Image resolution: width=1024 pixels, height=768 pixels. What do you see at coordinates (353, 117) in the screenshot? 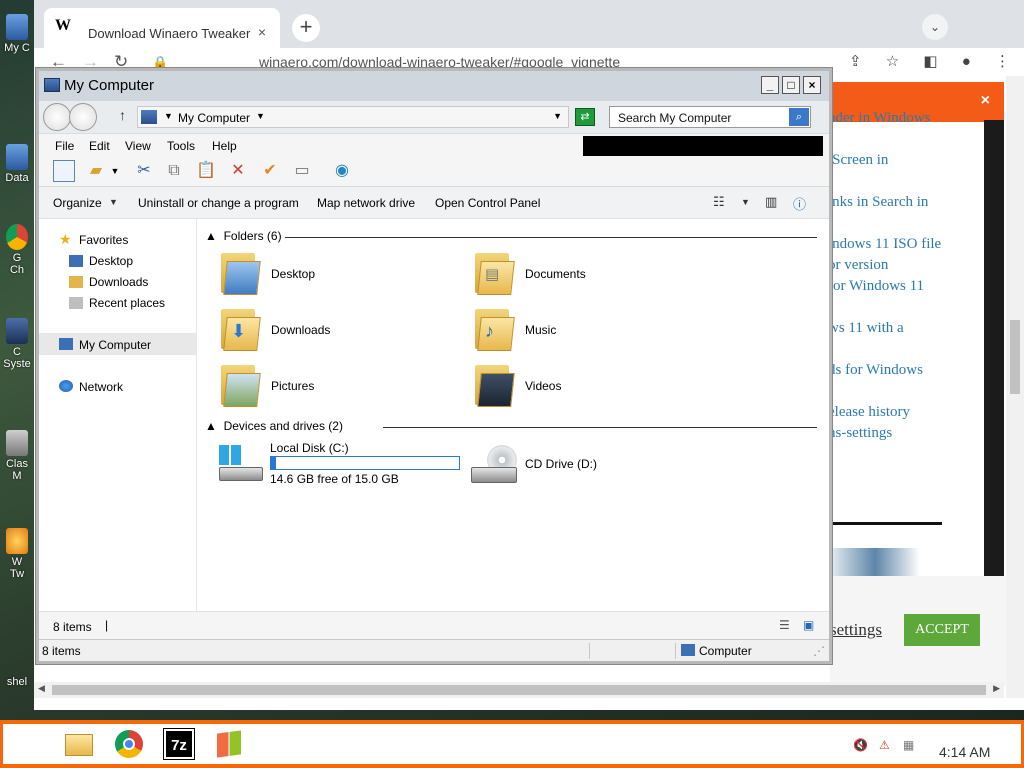
I see `address-bar: ▼ My Computer ▼ ▼` at bounding box center [353, 117].